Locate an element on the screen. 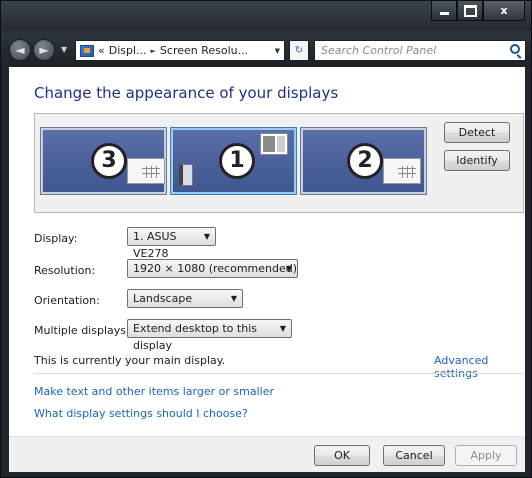 Image resolution: width=532 pixels, height=478 pixels. back-button: ◄ is located at coordinates (20, 50).